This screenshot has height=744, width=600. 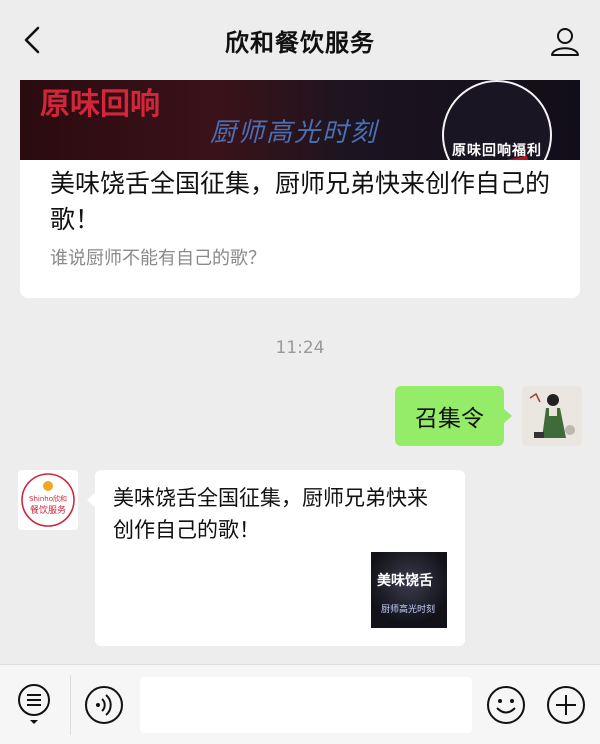 What do you see at coordinates (408, 610) in the screenshot?
I see `thumbnail-subtitle: 厨师高光时刻` at bounding box center [408, 610].